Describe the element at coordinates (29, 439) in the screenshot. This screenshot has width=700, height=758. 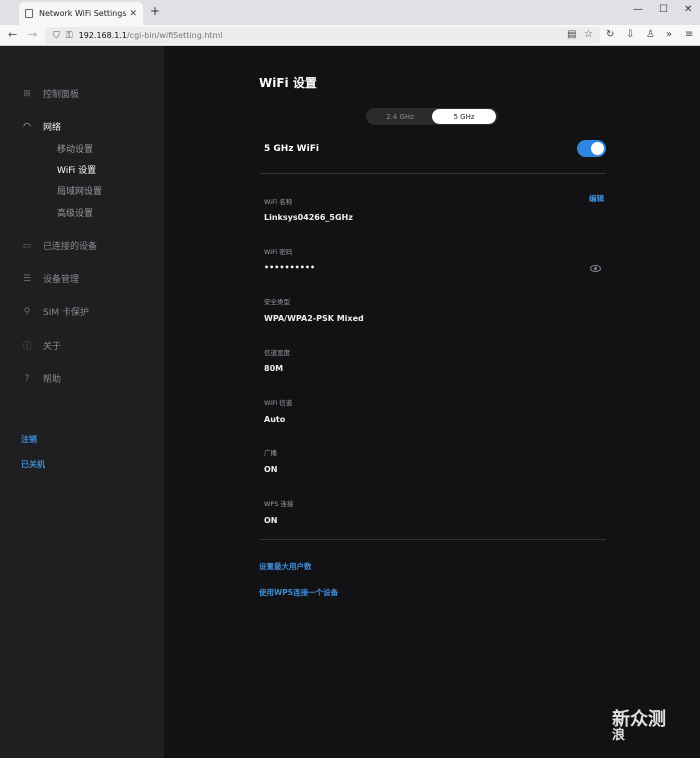
I see `logout-link: 注销` at that location.